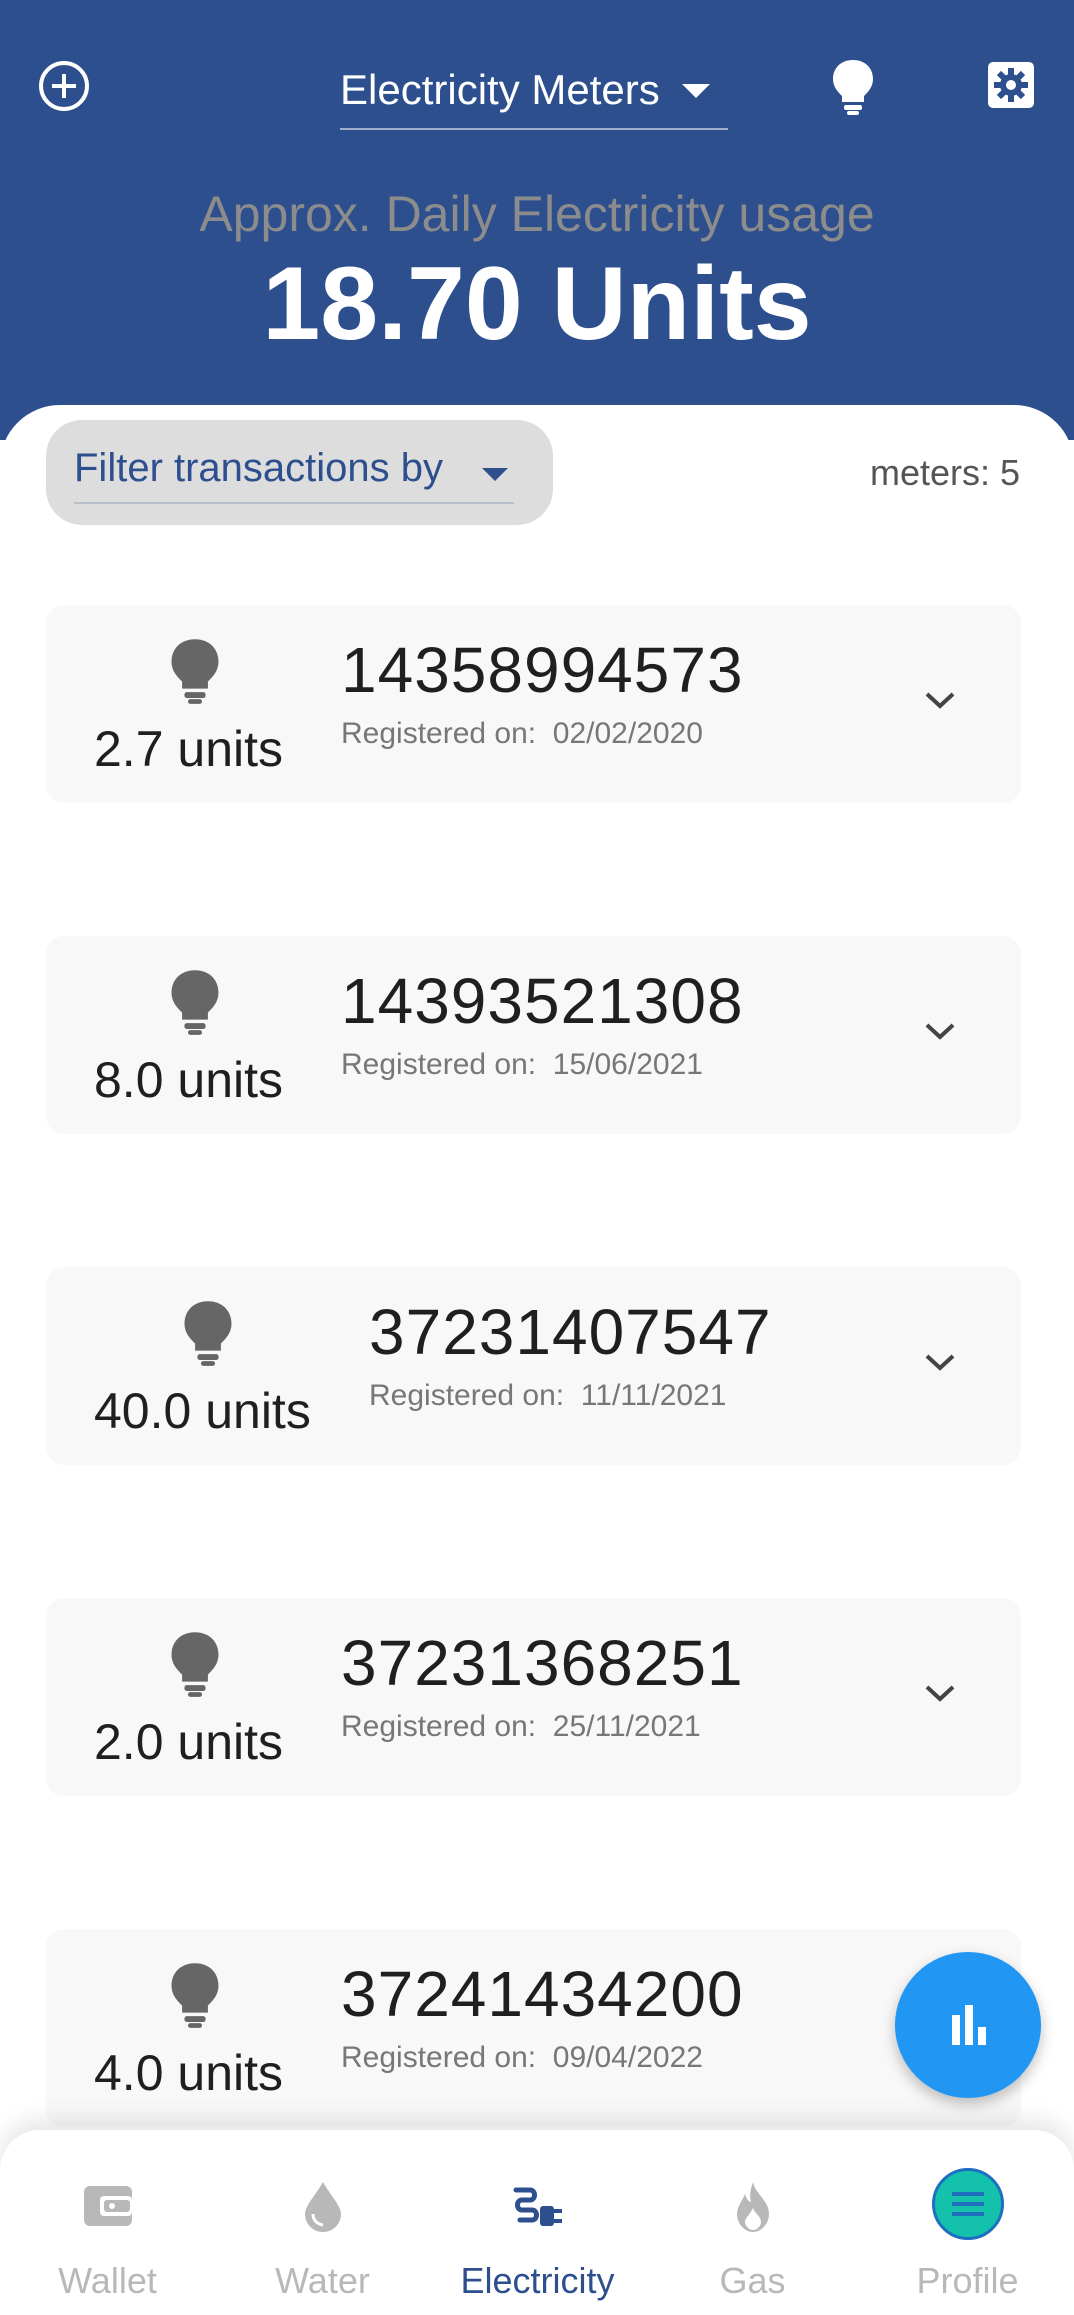 The image size is (1074, 2315). Describe the element at coordinates (189, 2073) in the screenshot. I see `meter-units: 4.0 units` at that location.